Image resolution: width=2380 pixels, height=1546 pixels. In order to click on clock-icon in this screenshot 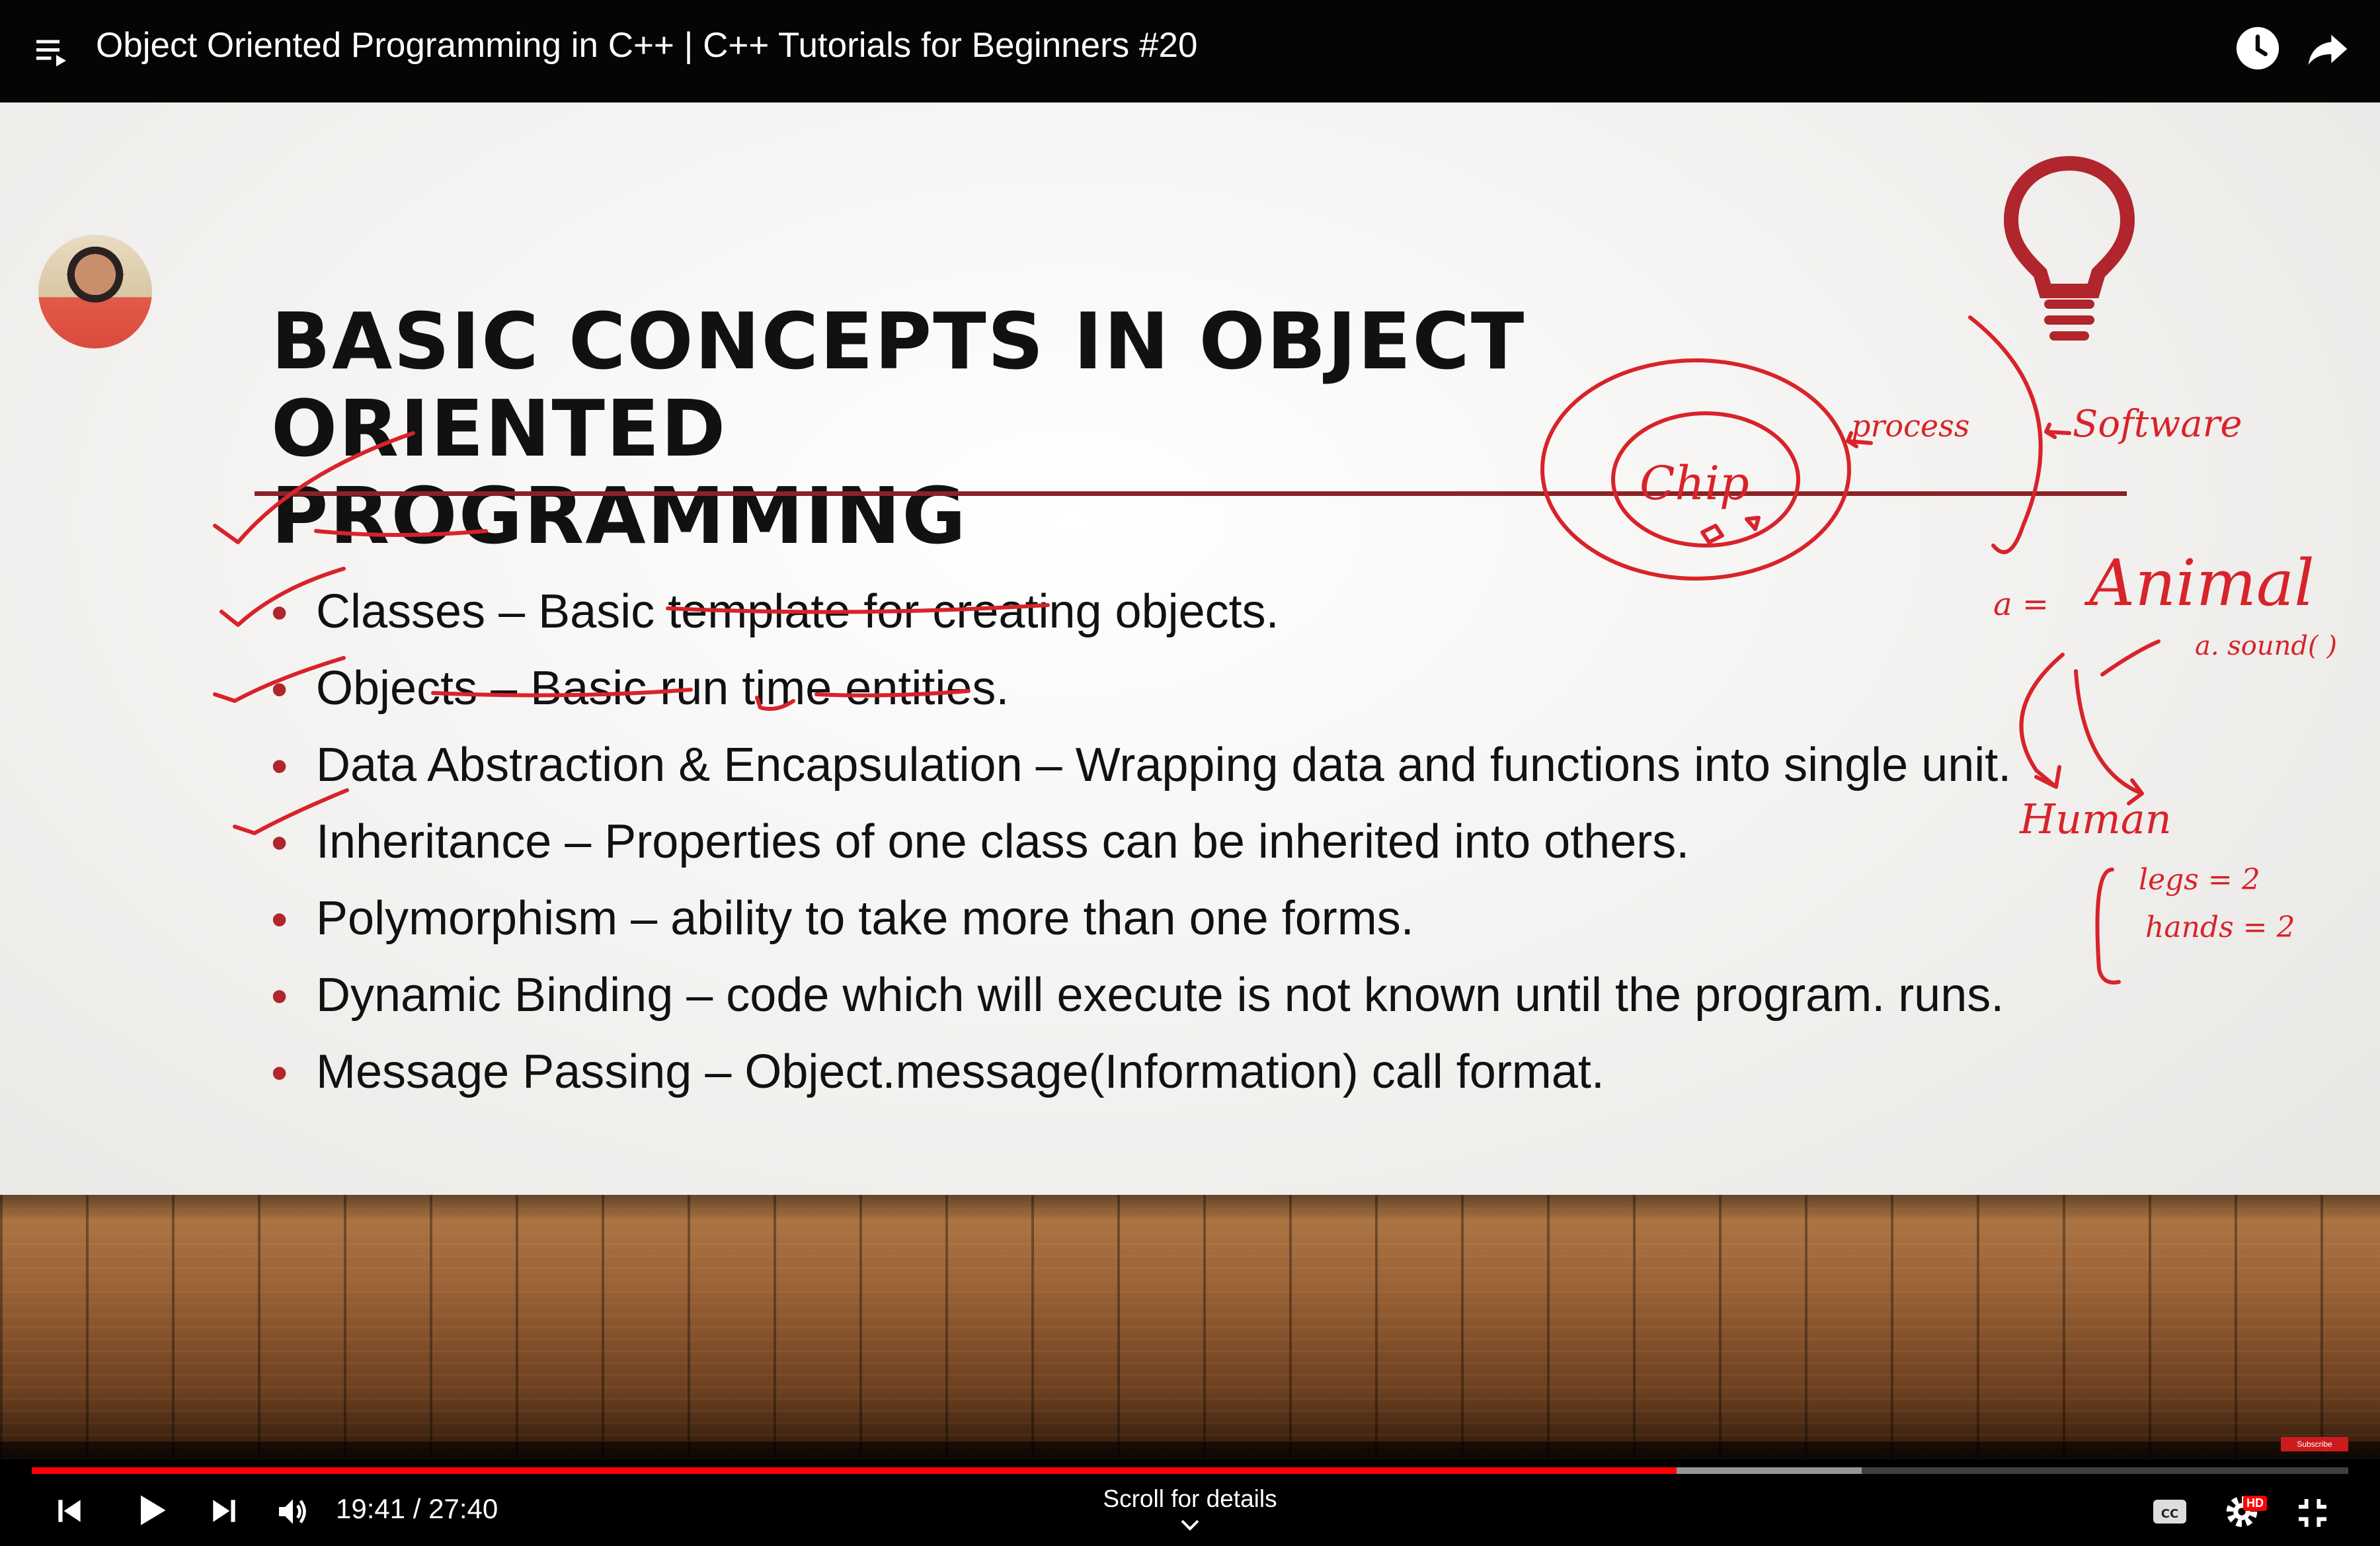, I will do `click(2258, 48)`.